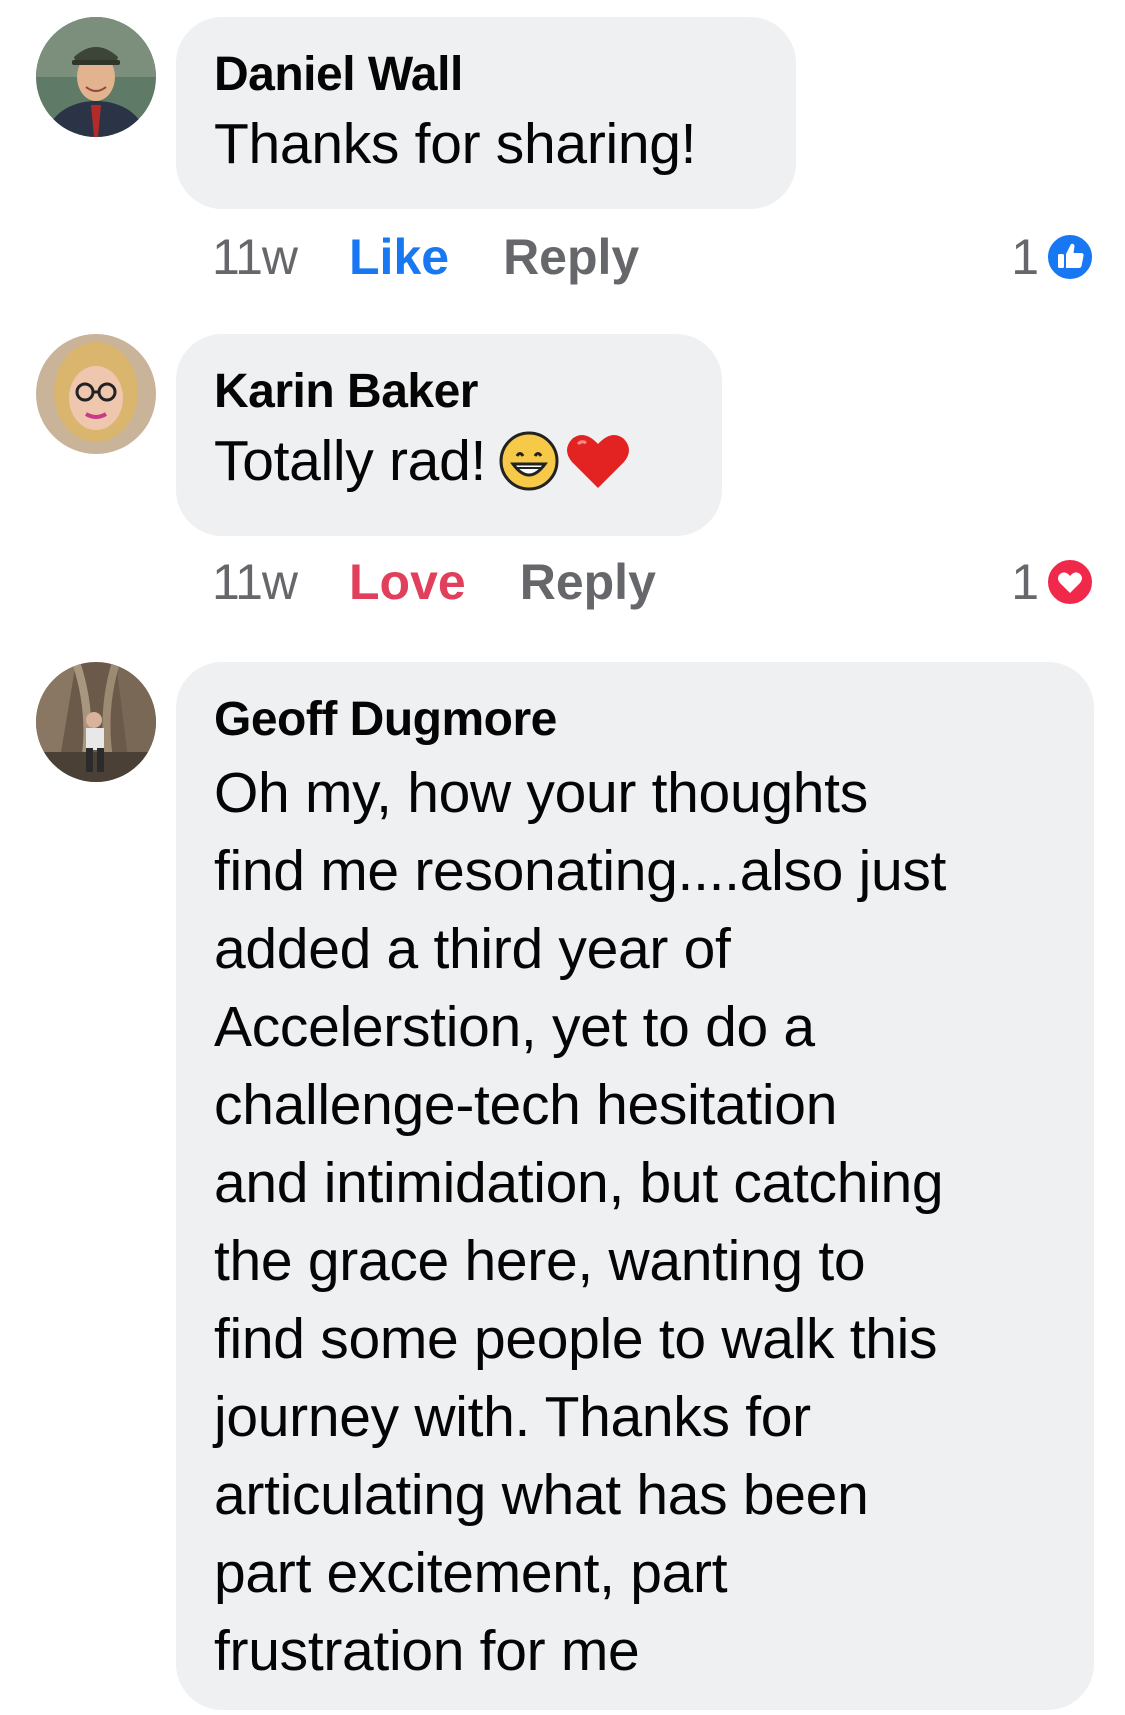 Image resolution: width=1125 pixels, height=1715 pixels. I want to click on comment-text-content: Totally rad!, so click(350, 461).